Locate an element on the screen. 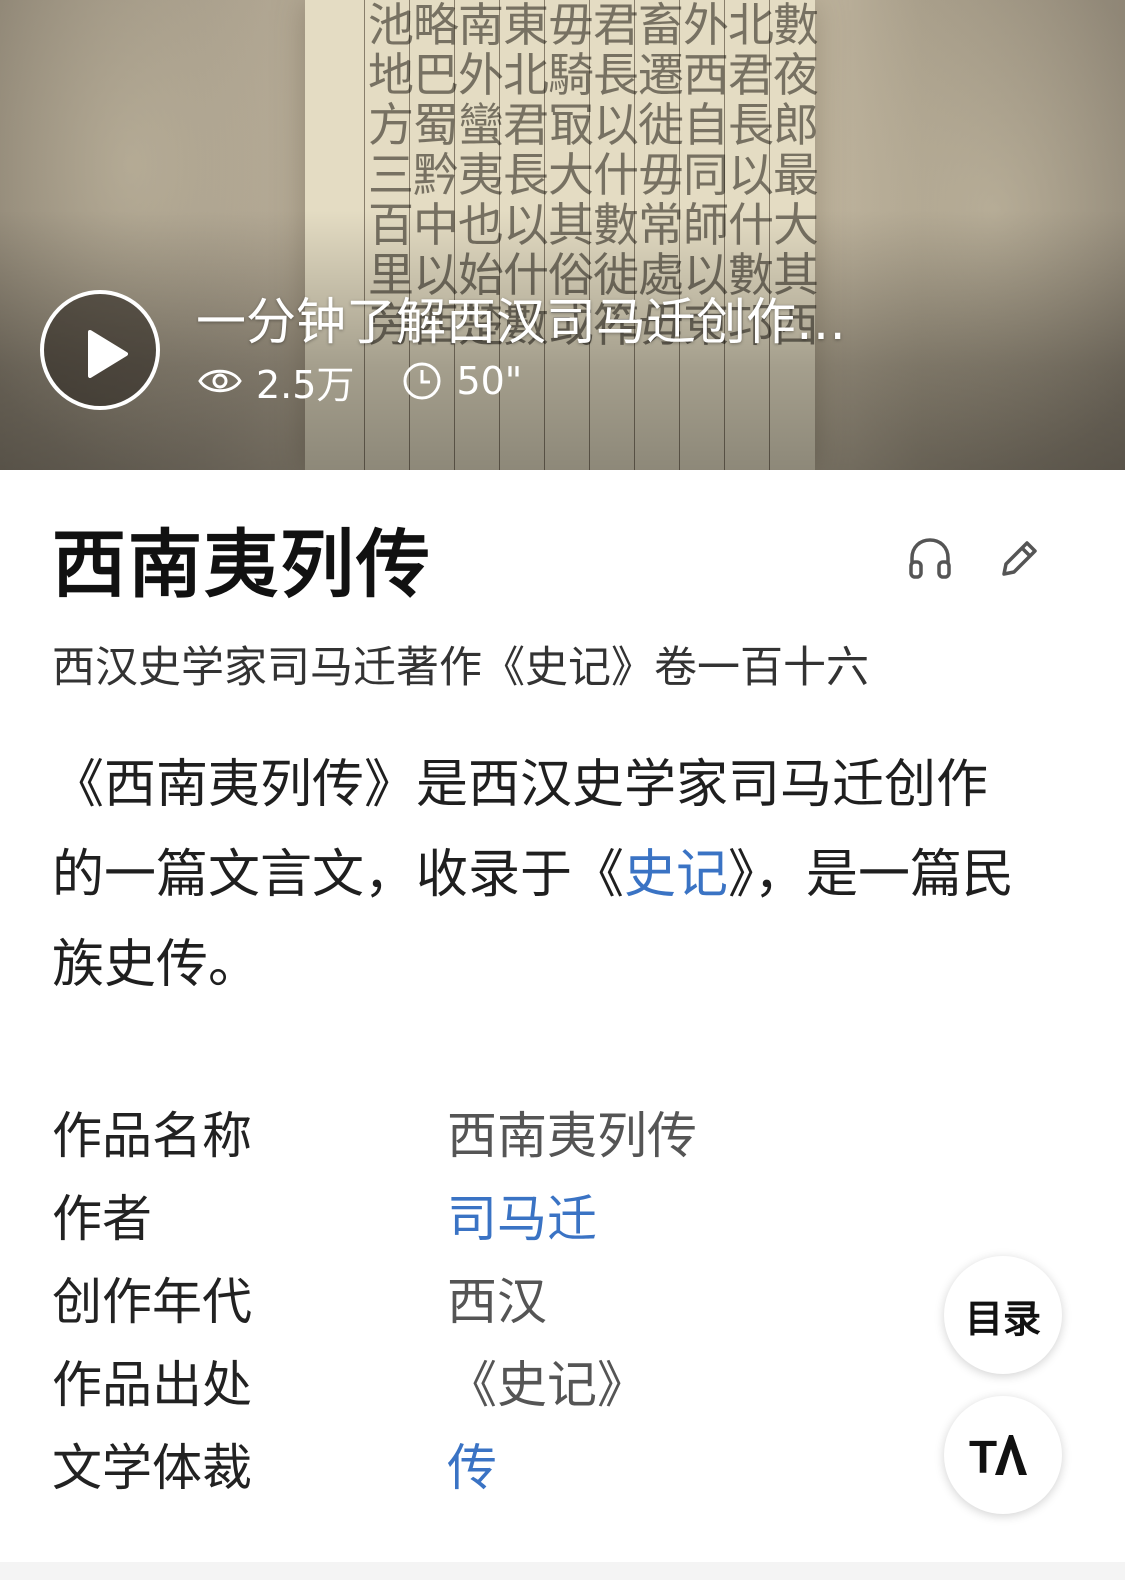 The width and height of the screenshot is (1125, 1580). info-row: 创作年代 西汉 is located at coordinates (462, 1297).